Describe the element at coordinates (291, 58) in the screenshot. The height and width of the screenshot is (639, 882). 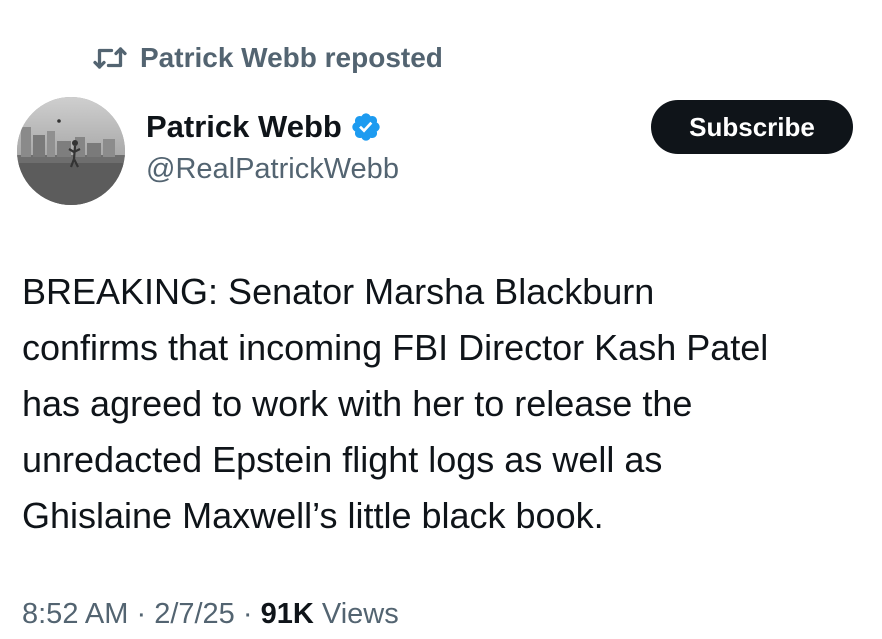
I see `repost-text: Patrick Webb reposted` at that location.